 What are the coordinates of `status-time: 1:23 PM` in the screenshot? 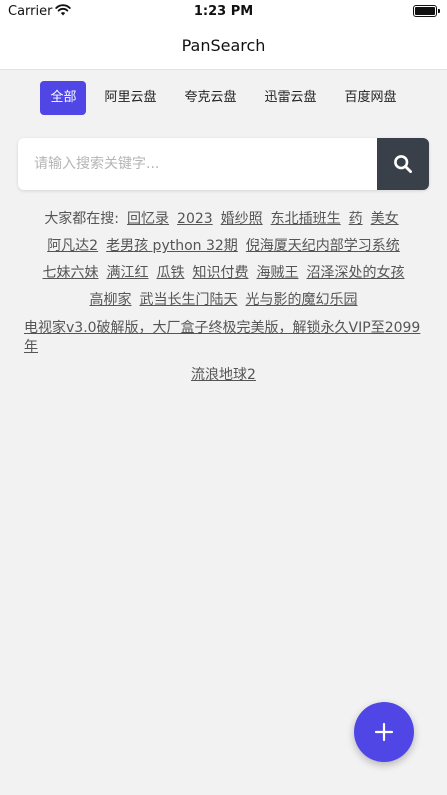 It's located at (223, 11).